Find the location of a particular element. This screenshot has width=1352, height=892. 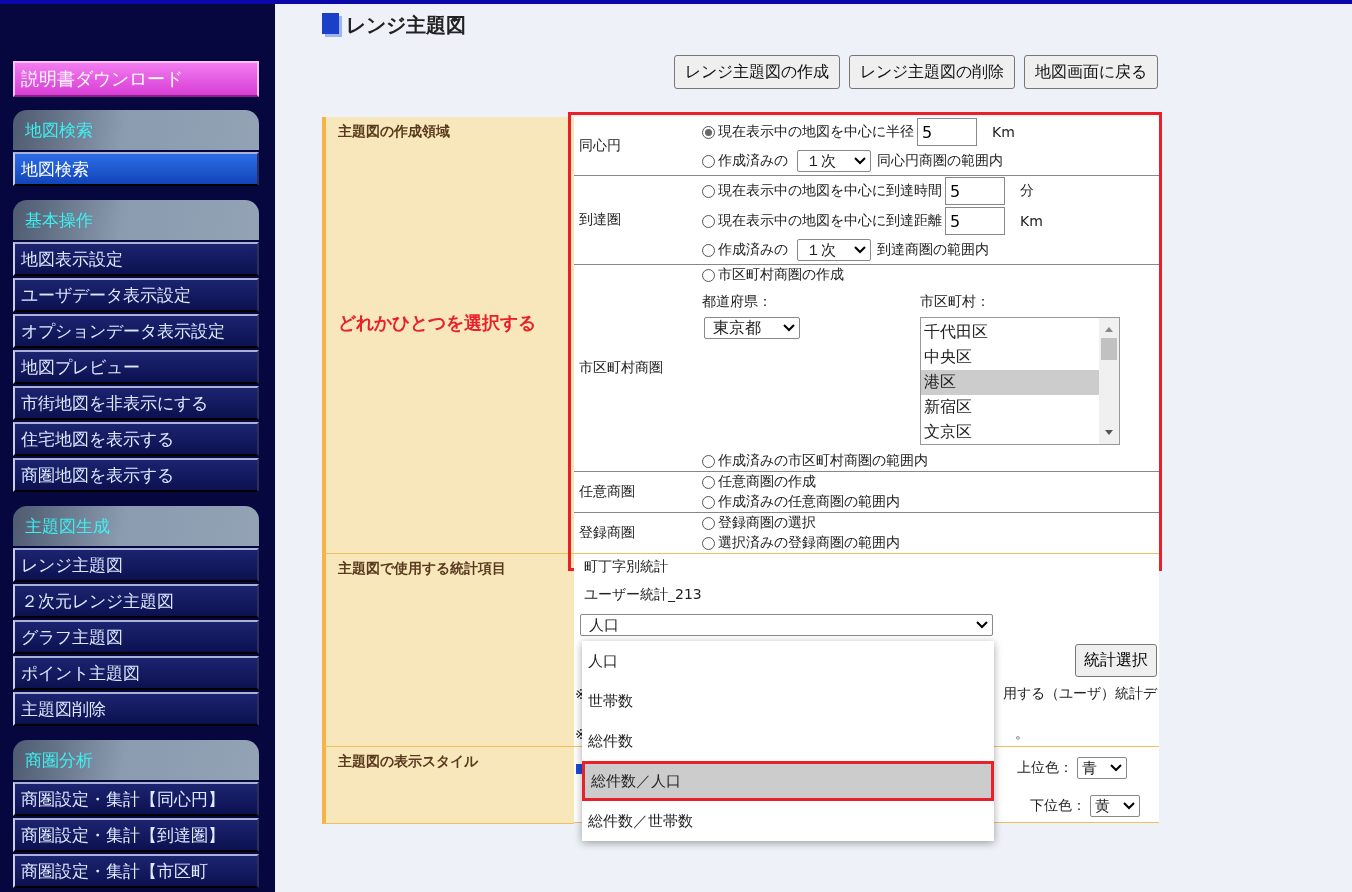

nav-item: 地図表示設定 is located at coordinates (136, 259).